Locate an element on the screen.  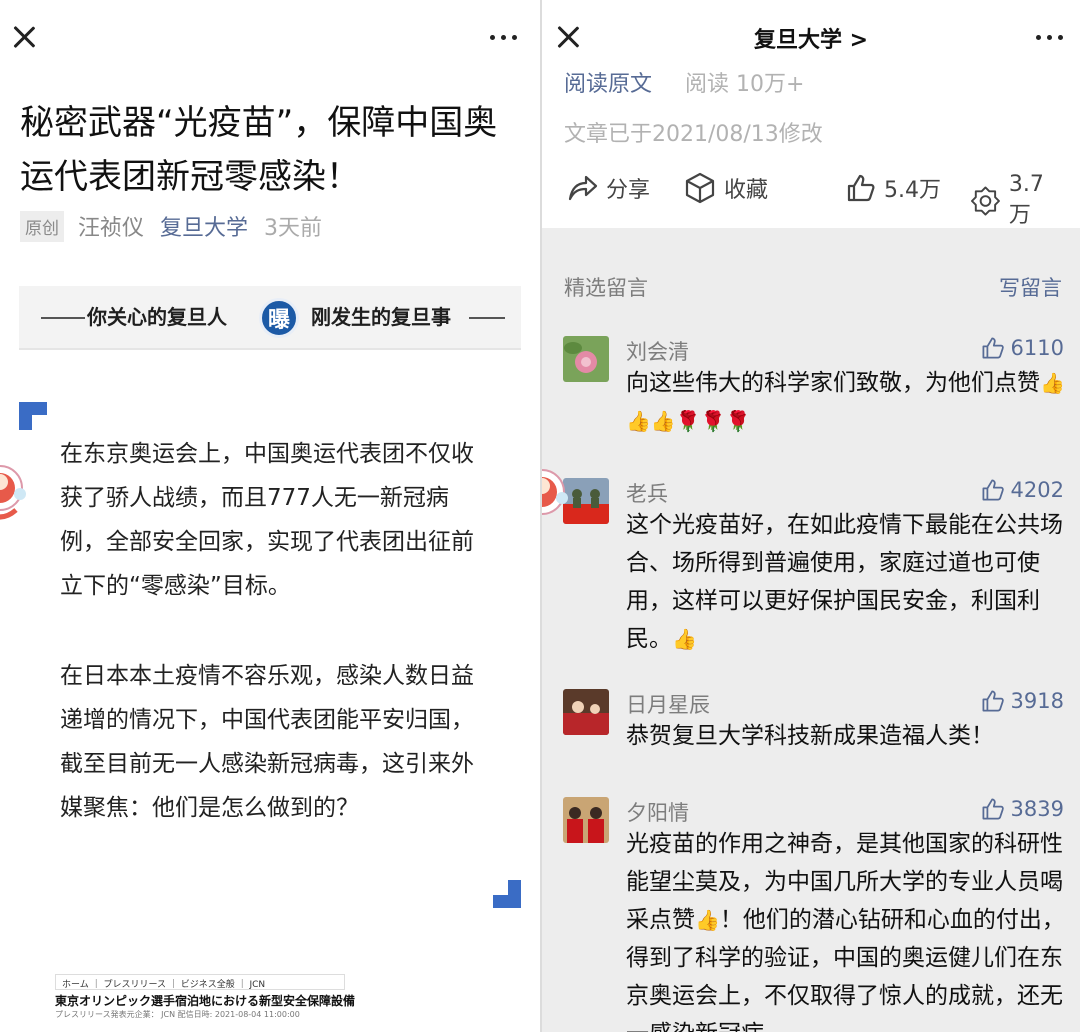
article-title: 秘密武器“光疫苗”，保障中国奥运代表团新冠零感染！ is located at coordinates (259, 150).